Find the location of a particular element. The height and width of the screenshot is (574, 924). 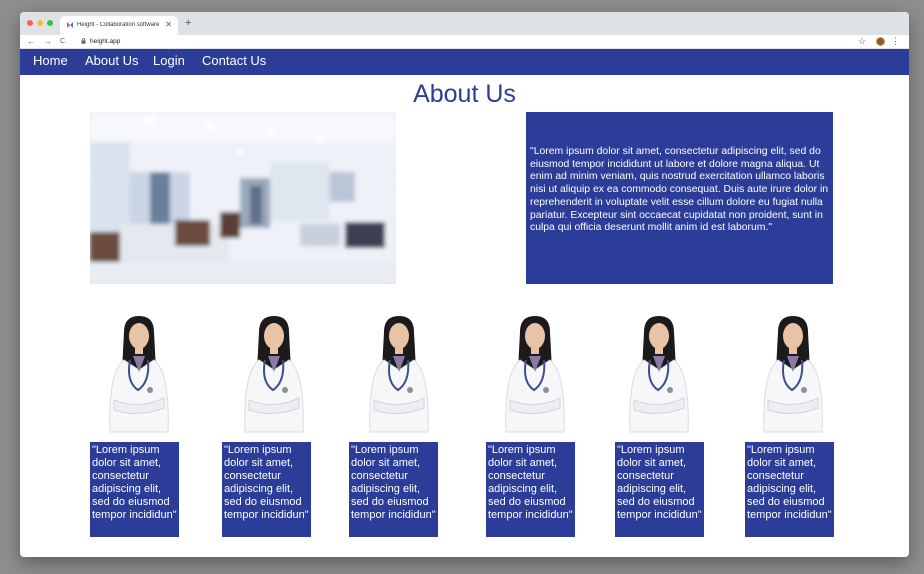

height-favicon-icon is located at coordinates (70, 25).